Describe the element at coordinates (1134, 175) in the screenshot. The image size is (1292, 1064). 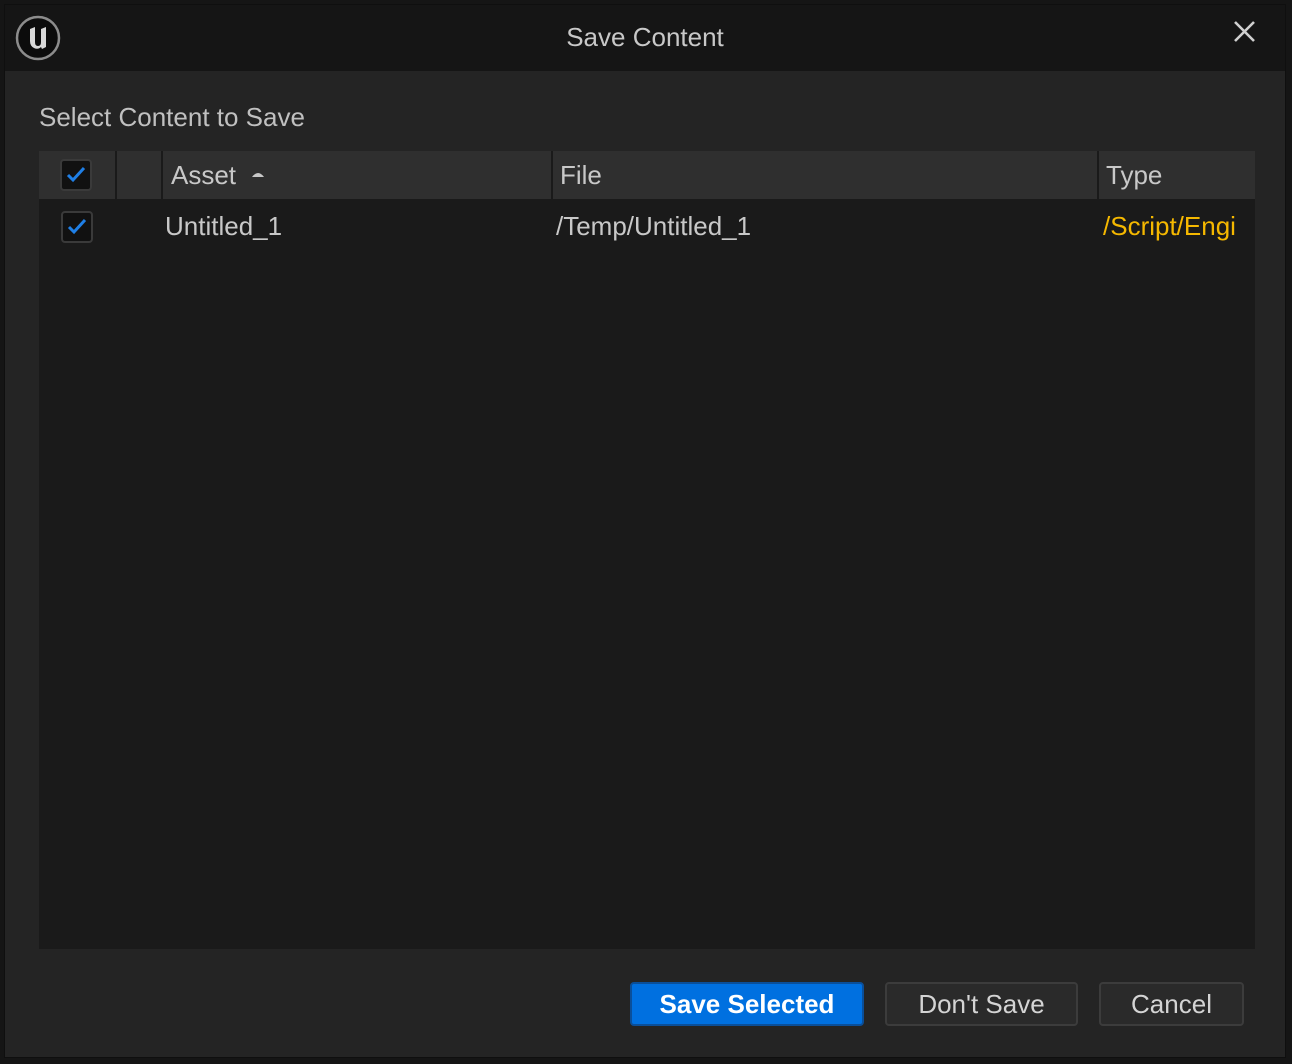
I see `column-label-type: Type` at that location.